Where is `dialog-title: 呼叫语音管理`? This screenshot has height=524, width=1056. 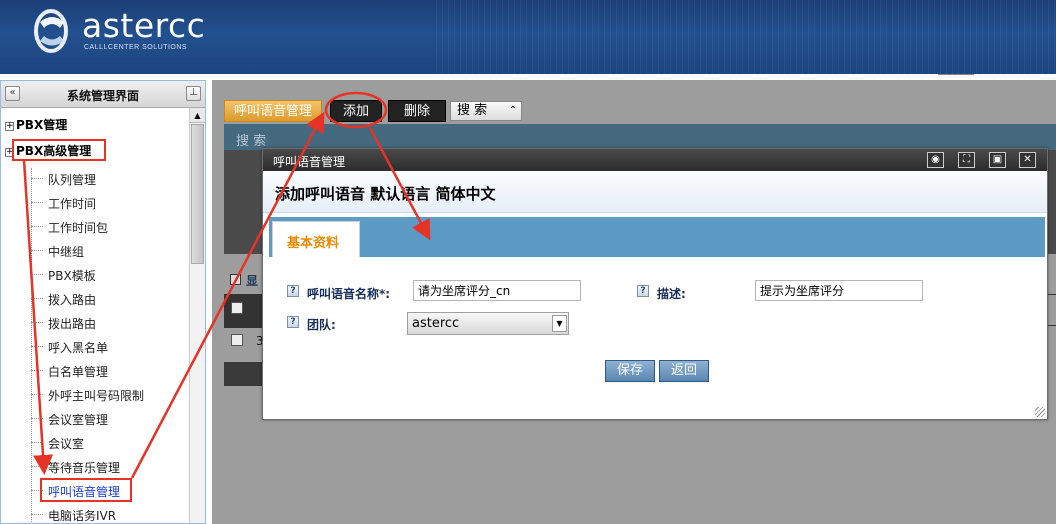 dialog-title: 呼叫语音管理 is located at coordinates (309, 162).